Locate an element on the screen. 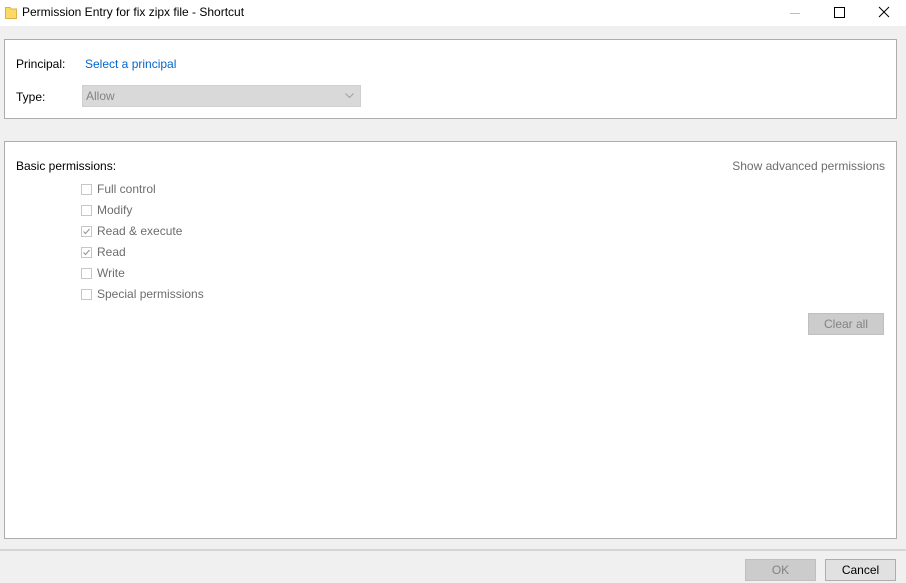 This screenshot has width=906, height=583. maximize-button is located at coordinates (839, 13).